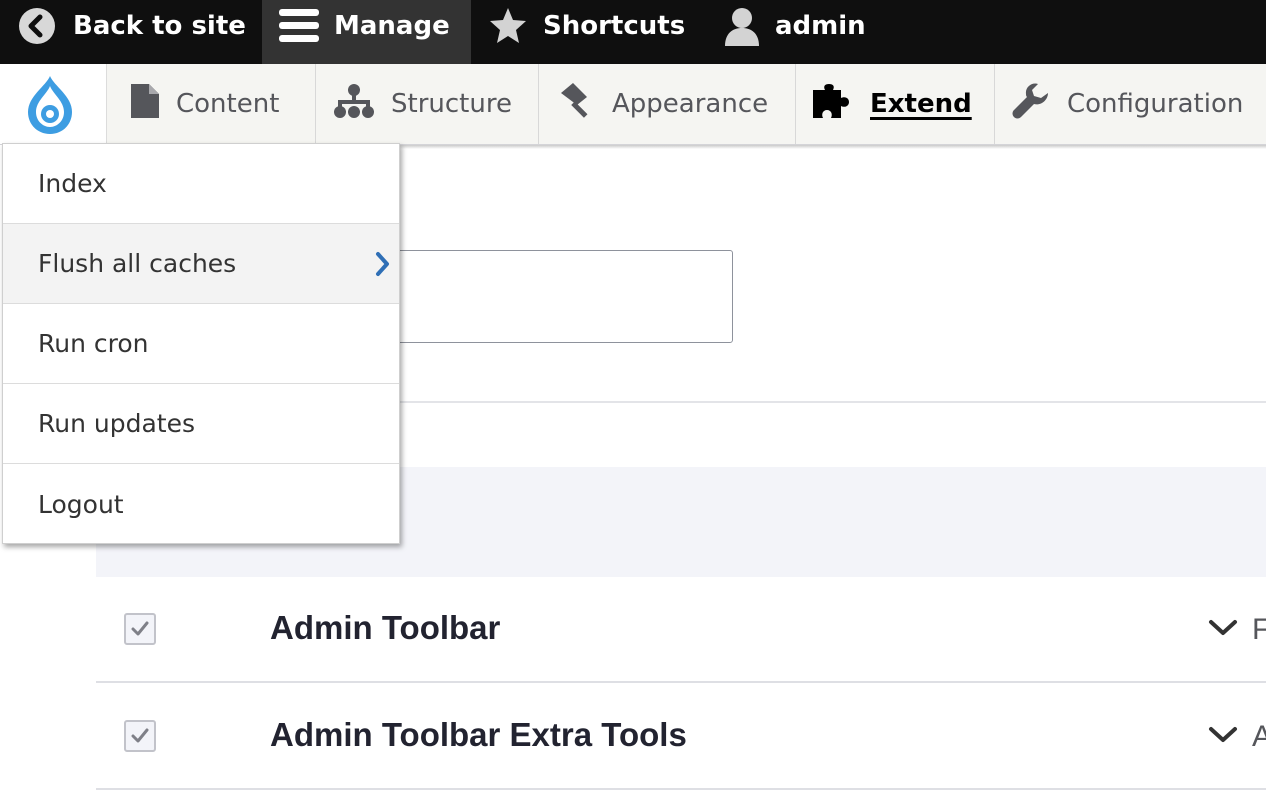  What do you see at coordinates (354, 104) in the screenshot?
I see `sitemap-icon` at bounding box center [354, 104].